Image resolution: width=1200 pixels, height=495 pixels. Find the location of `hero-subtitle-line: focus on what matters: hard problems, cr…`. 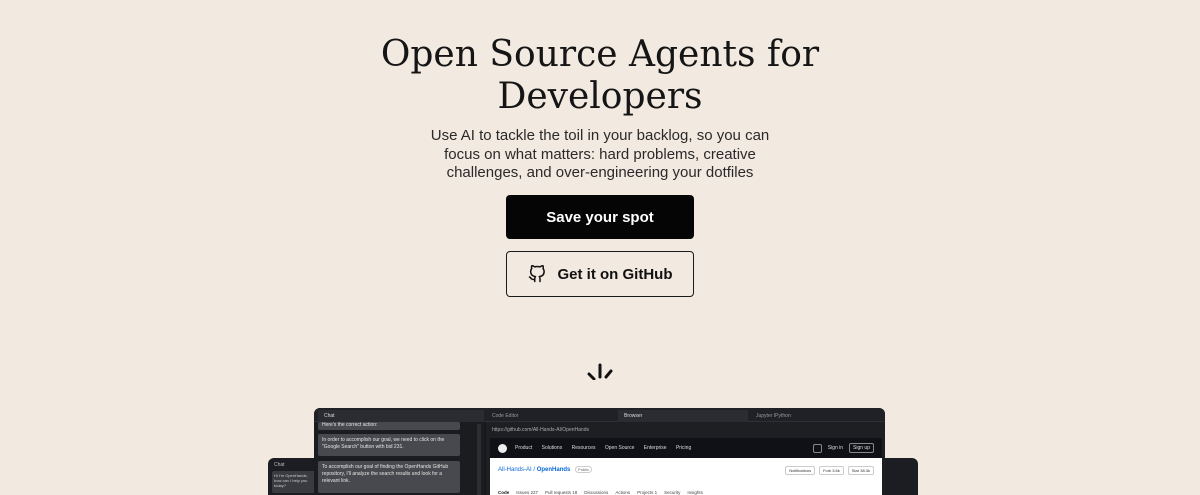

hero-subtitle-line: focus on what matters: hard problems, cr… is located at coordinates (600, 154).